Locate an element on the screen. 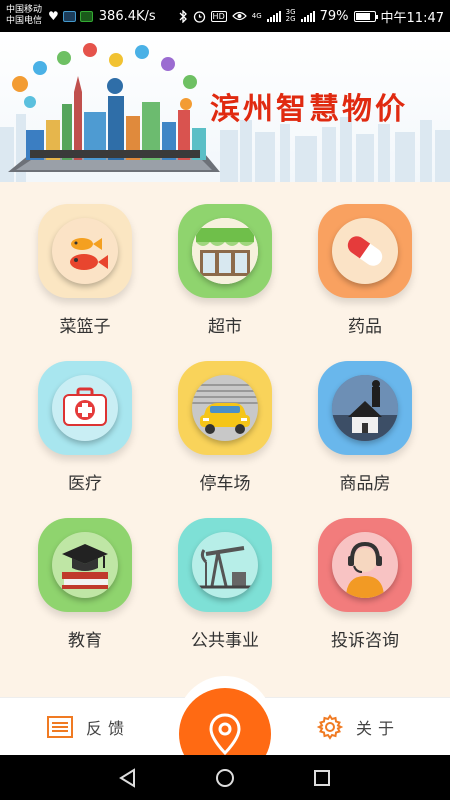  fish-icon is located at coordinates (85, 251).